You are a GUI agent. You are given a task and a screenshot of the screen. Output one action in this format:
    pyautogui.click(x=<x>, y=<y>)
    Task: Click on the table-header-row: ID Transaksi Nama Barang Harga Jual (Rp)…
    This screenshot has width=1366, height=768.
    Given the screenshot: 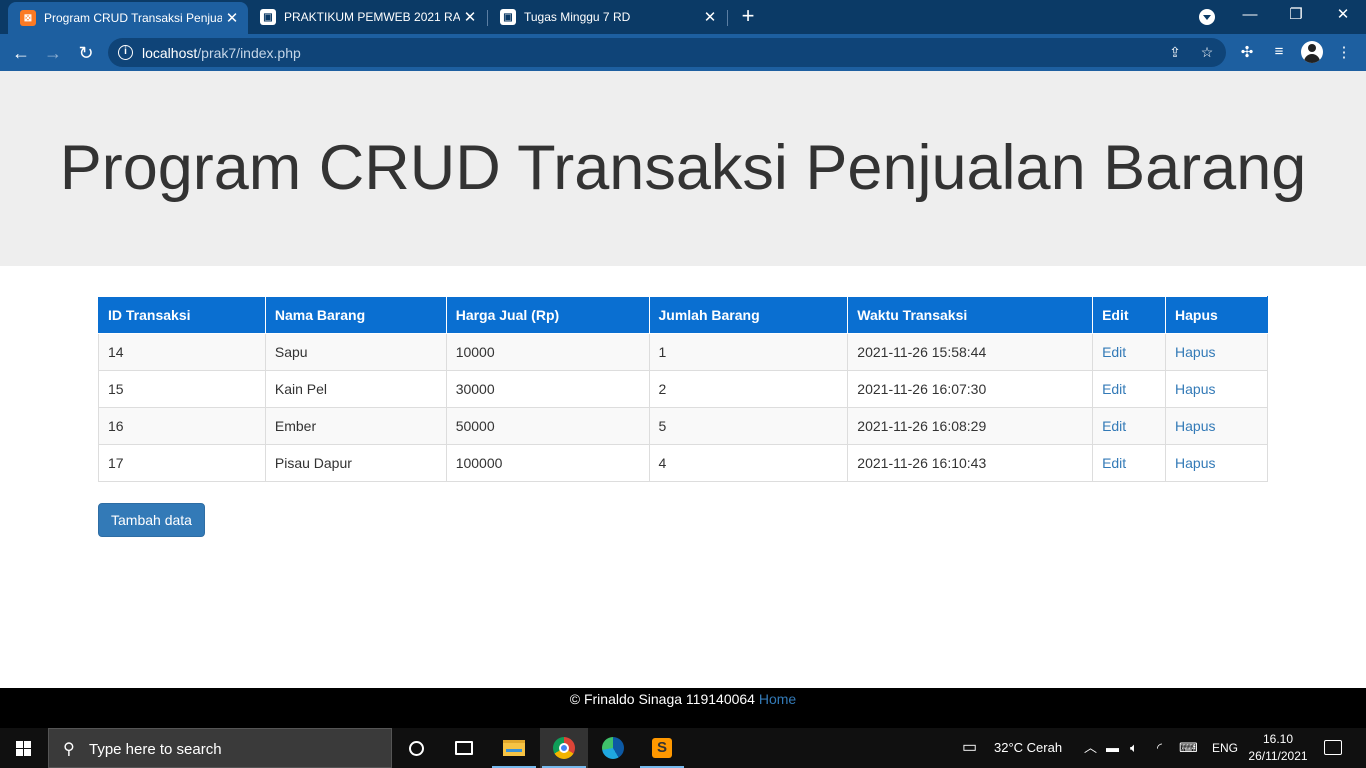 What is the action you would take?
    pyautogui.click(x=683, y=315)
    